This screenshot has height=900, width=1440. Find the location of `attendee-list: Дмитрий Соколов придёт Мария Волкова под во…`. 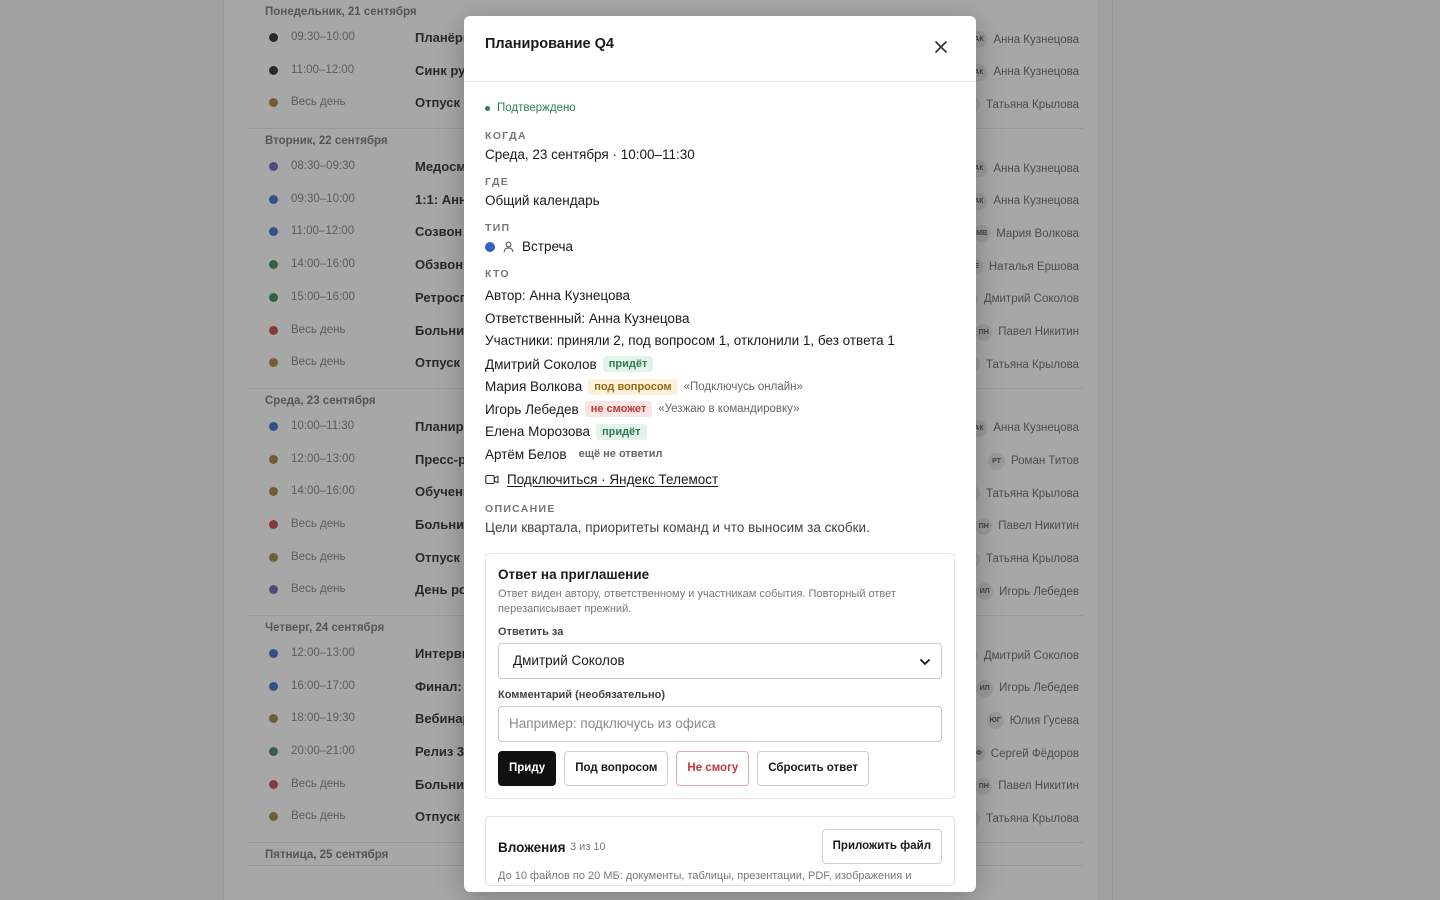

attendee-list: Дмитрий Соколов придёт Мария Волкова под во… is located at coordinates (720, 409).